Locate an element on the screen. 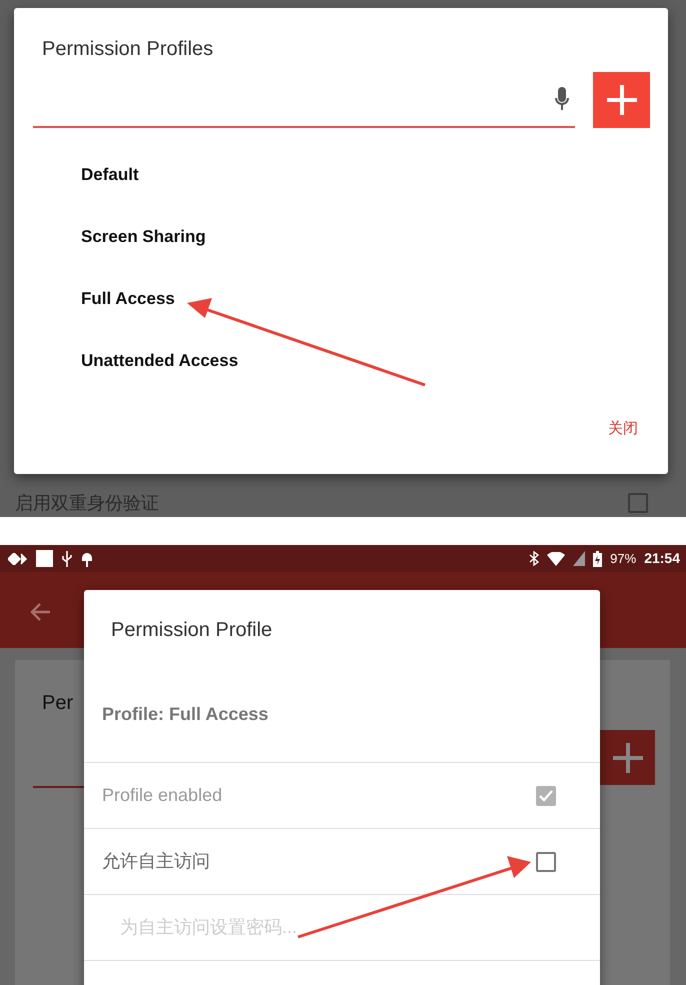 Image resolution: width=686 pixels, height=985 pixels. add-button is located at coordinates (621, 100).